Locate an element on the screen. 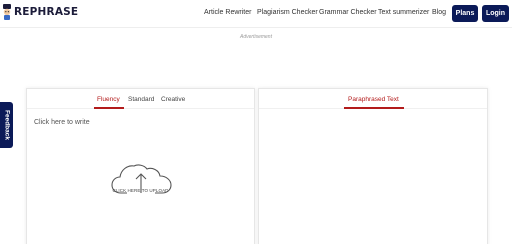  nav-grammar-checker: Grammar Checker is located at coordinates (348, 12).